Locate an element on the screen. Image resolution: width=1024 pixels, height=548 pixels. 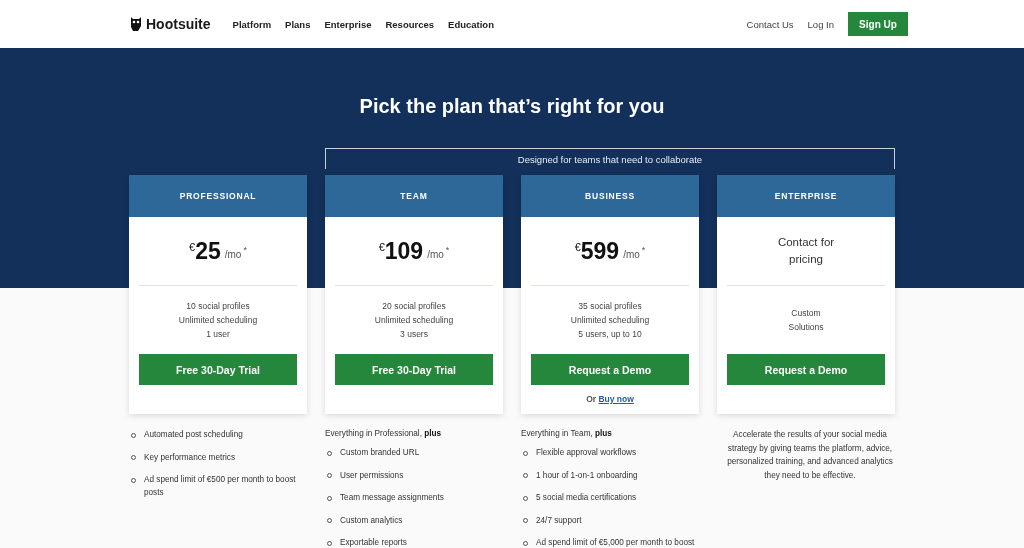
plan-highlight: 20 social profiles is located at coordinates (414, 306).